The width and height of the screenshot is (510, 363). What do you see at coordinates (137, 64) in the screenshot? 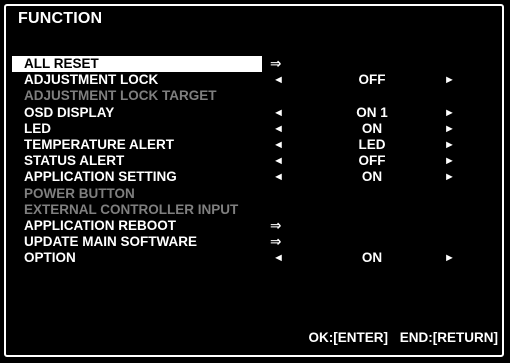
I see `menu-item-label: ALL RESET` at bounding box center [137, 64].